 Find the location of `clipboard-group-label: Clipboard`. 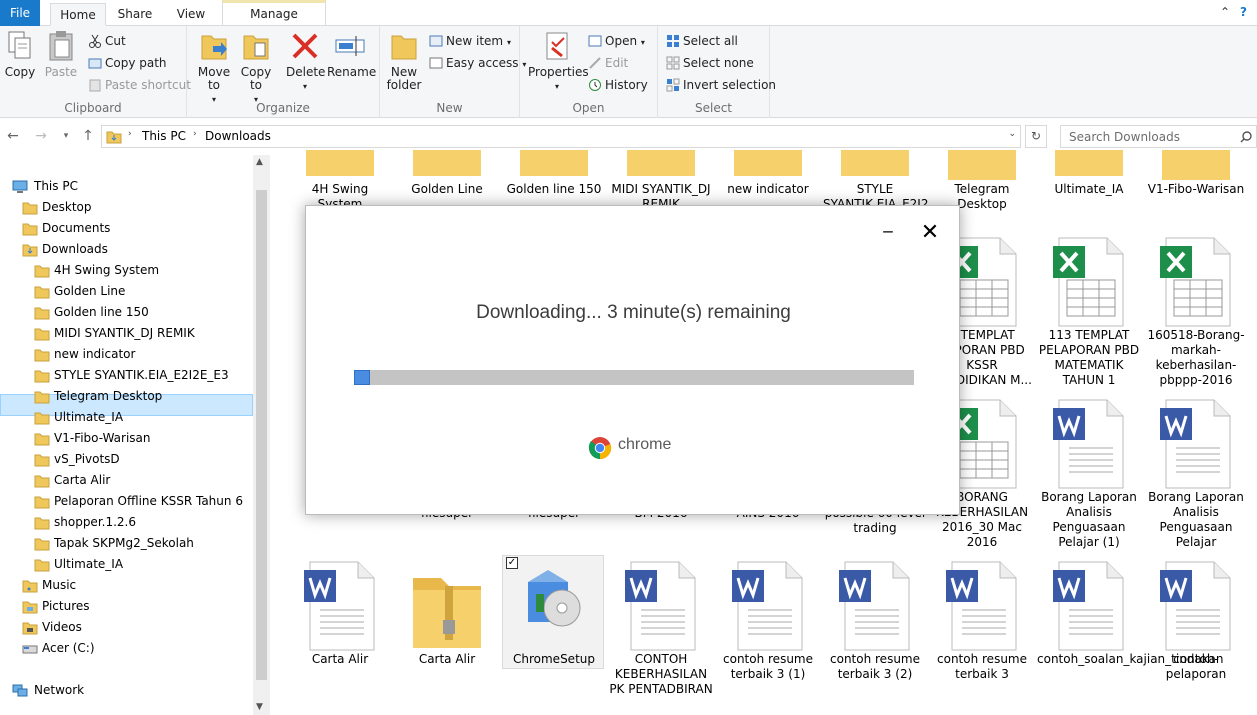

clipboard-group-label: Clipboard is located at coordinates (93, 108).